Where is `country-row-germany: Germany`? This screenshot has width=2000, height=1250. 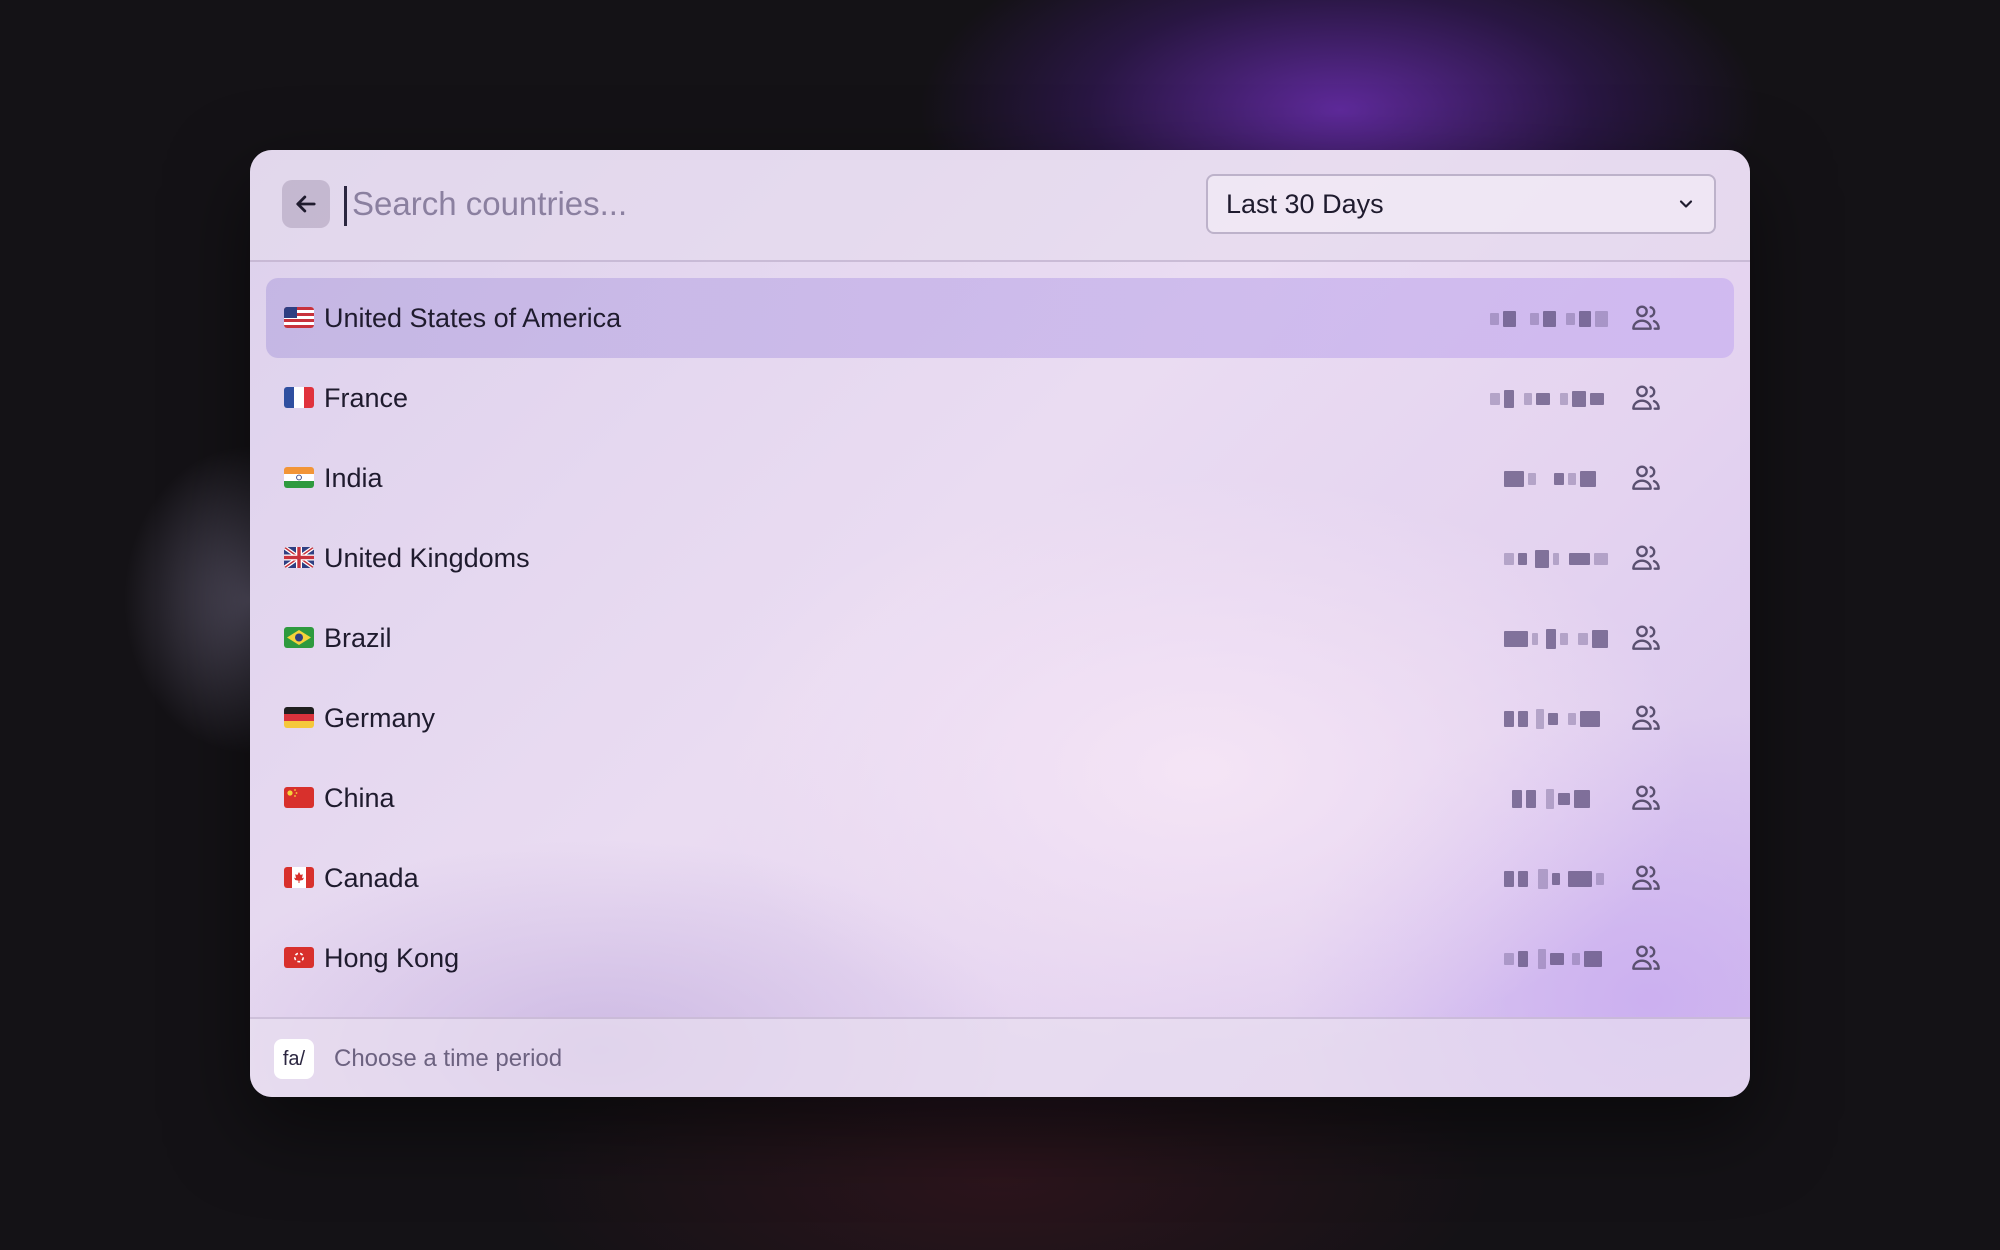
country-row-germany: Germany is located at coordinates (1000, 718).